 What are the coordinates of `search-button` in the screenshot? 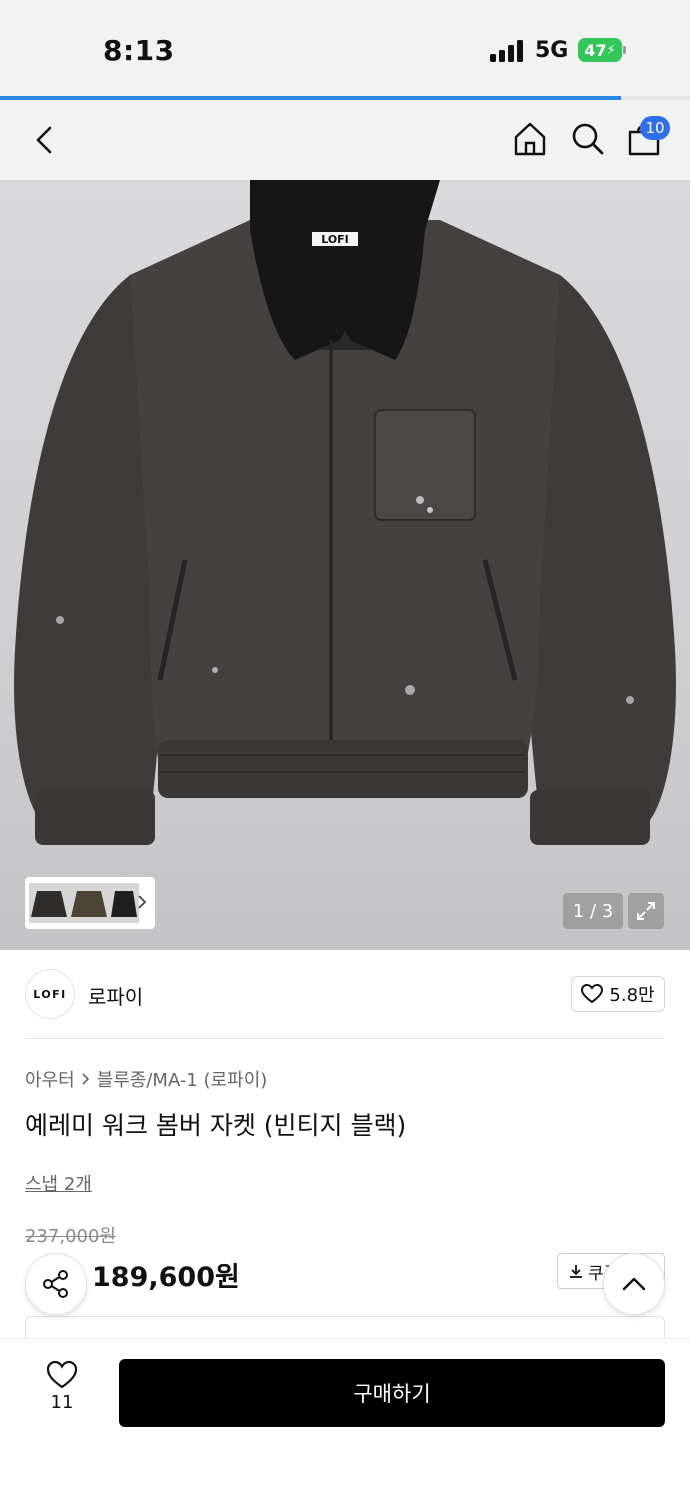 It's located at (588, 139).